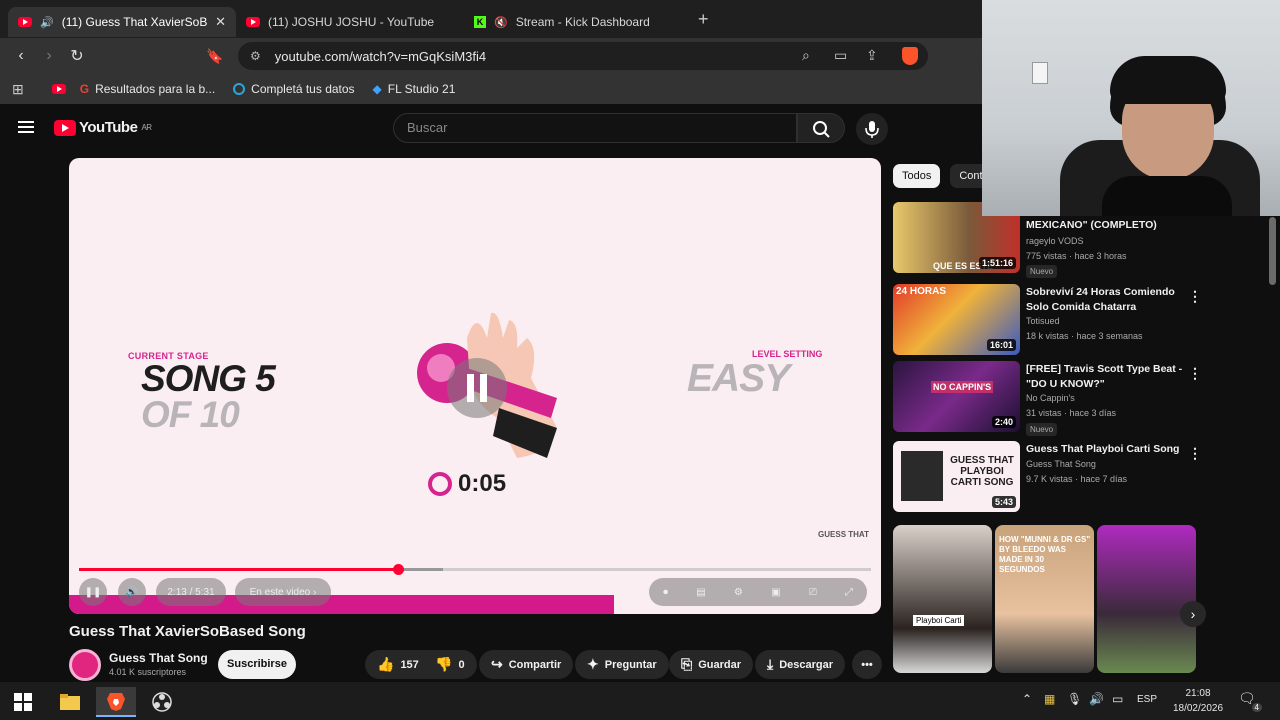  Describe the element at coordinates (18, 89) in the screenshot. I see `apps-grid-icon: ⊞` at that location.